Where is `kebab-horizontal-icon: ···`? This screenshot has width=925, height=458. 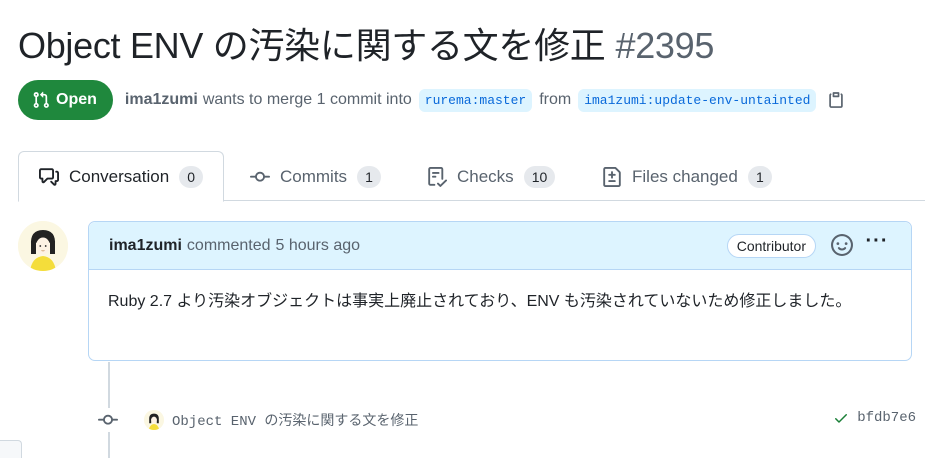 kebab-horizontal-icon: ··· is located at coordinates (877, 243).